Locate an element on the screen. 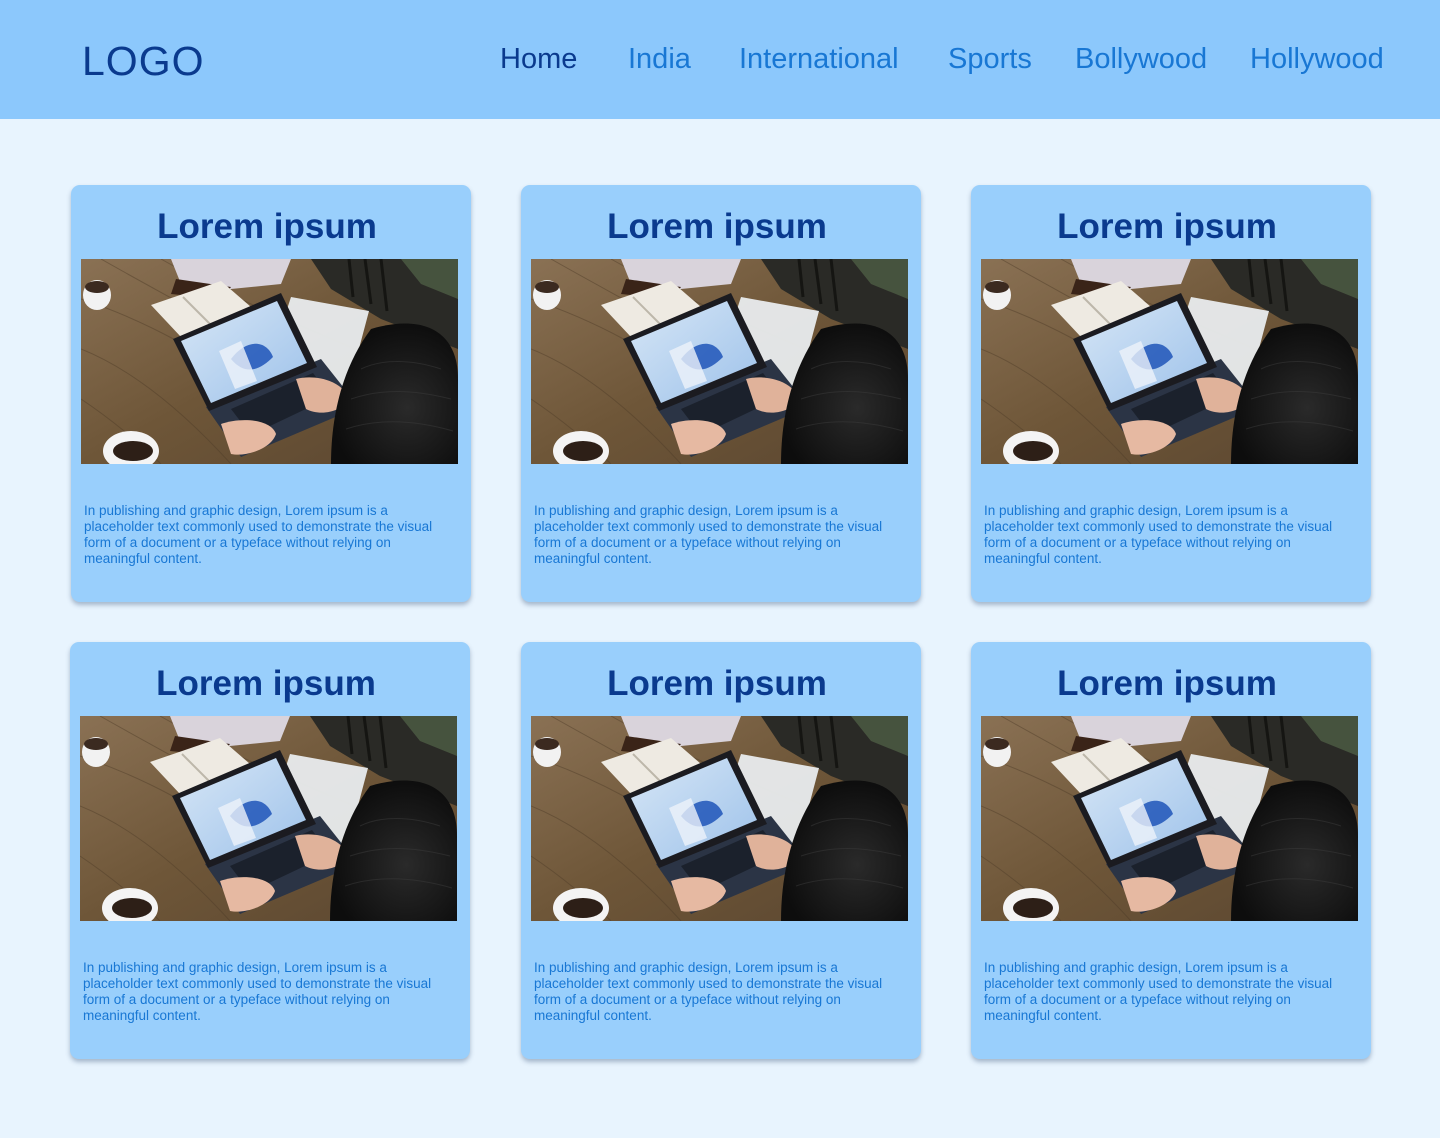 The image size is (1440, 1138). nav-hollywood-link: Hollywood is located at coordinates (1317, 59).